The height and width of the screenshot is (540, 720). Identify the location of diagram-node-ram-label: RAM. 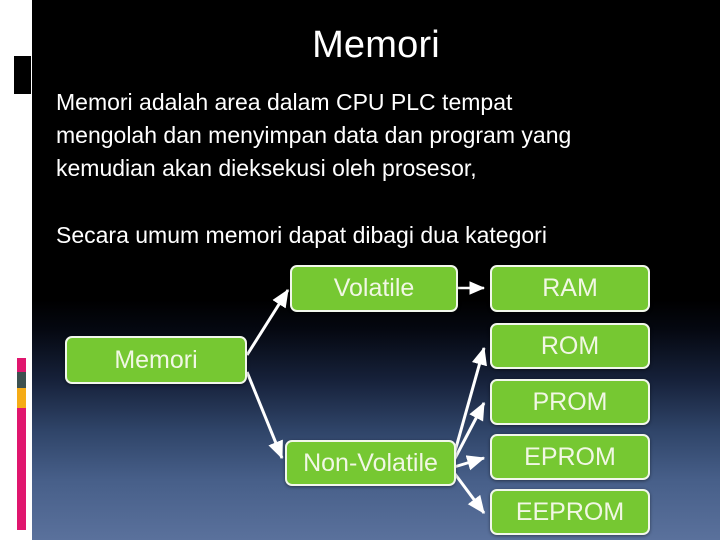
(570, 288).